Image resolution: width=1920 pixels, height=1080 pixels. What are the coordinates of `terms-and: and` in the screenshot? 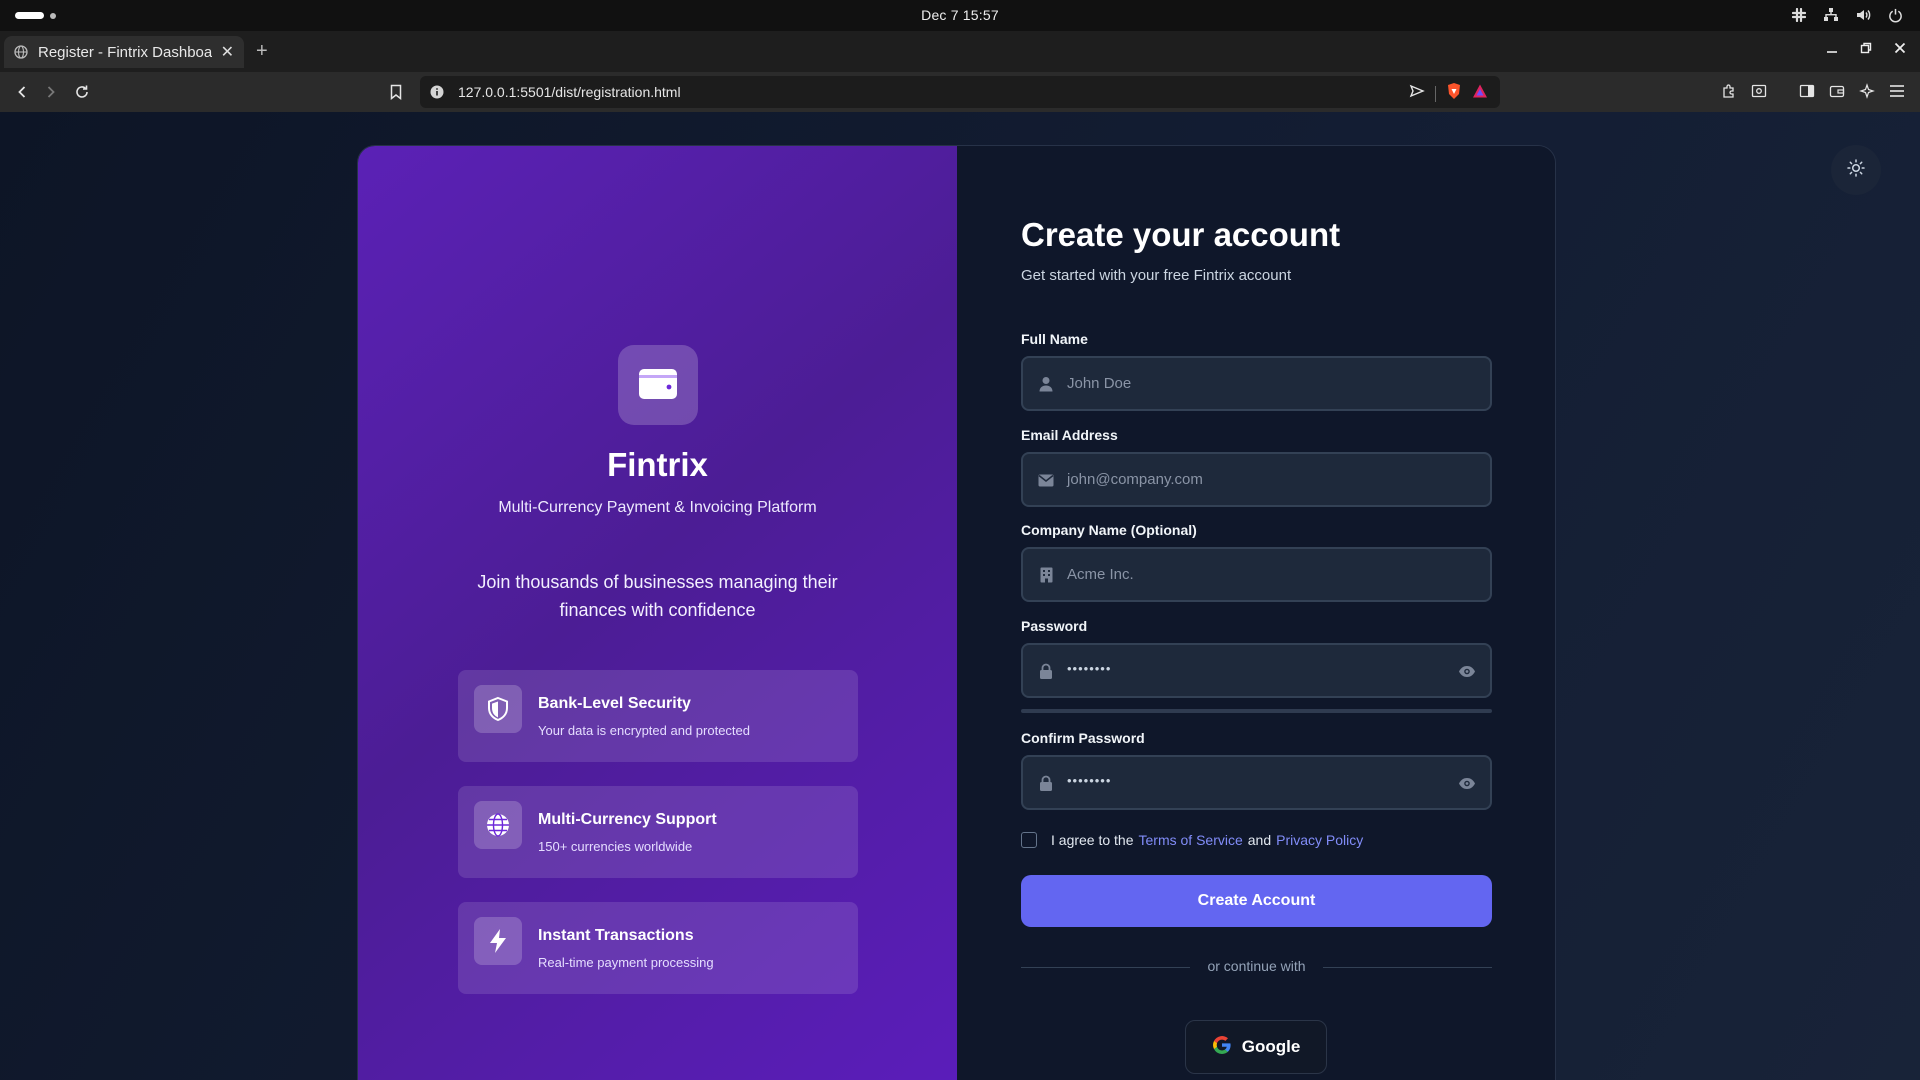 It's located at (1259, 840).